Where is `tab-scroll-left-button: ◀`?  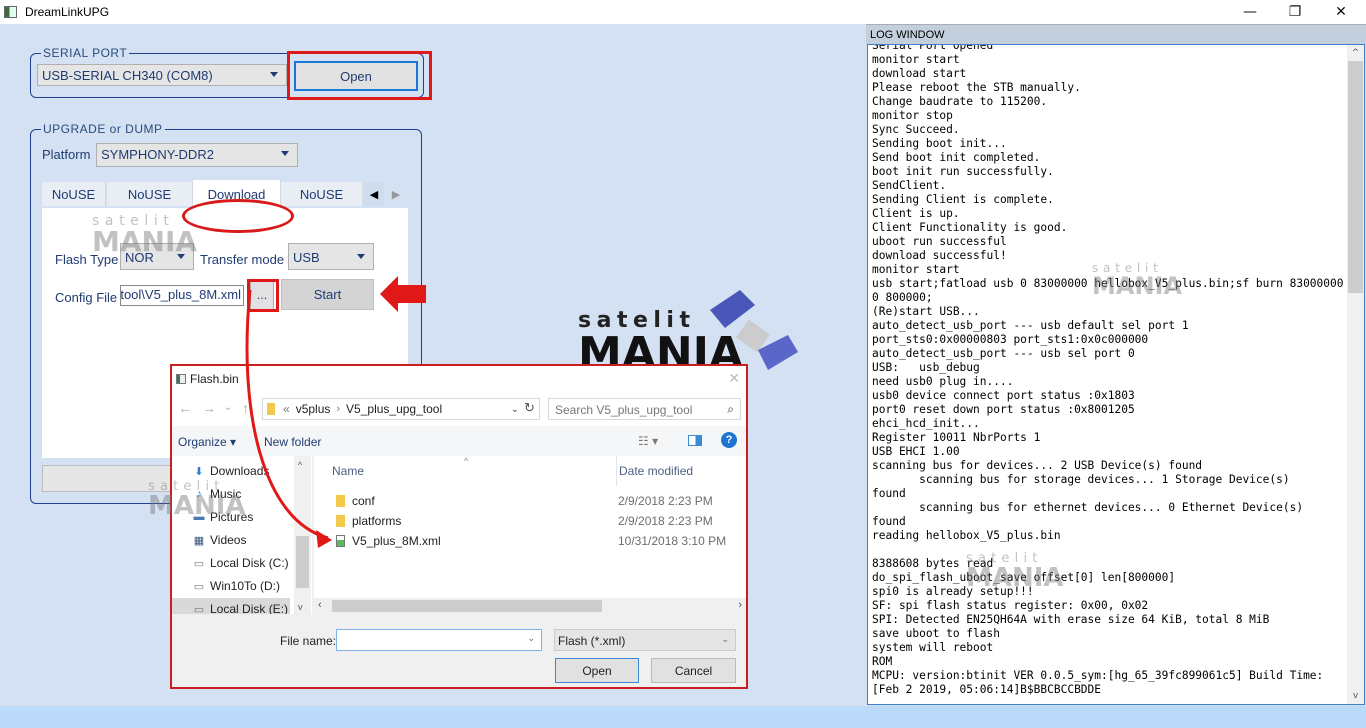 tab-scroll-left-button: ◀ is located at coordinates (374, 194).